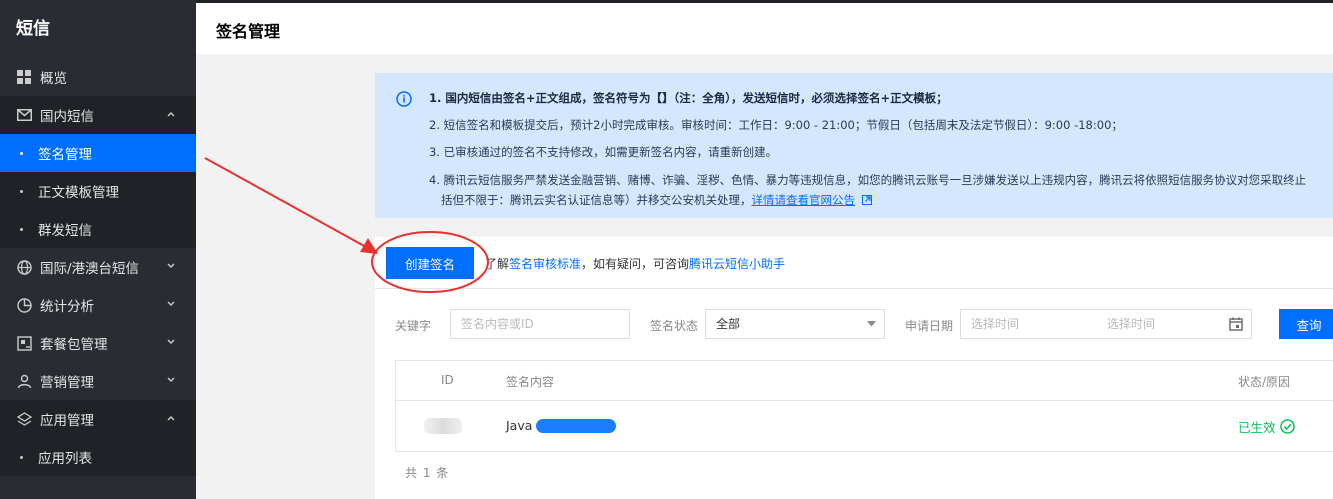 The height and width of the screenshot is (499, 1333). I want to click on sidebar-subitem-templates: 正文模板管理, so click(98, 191).